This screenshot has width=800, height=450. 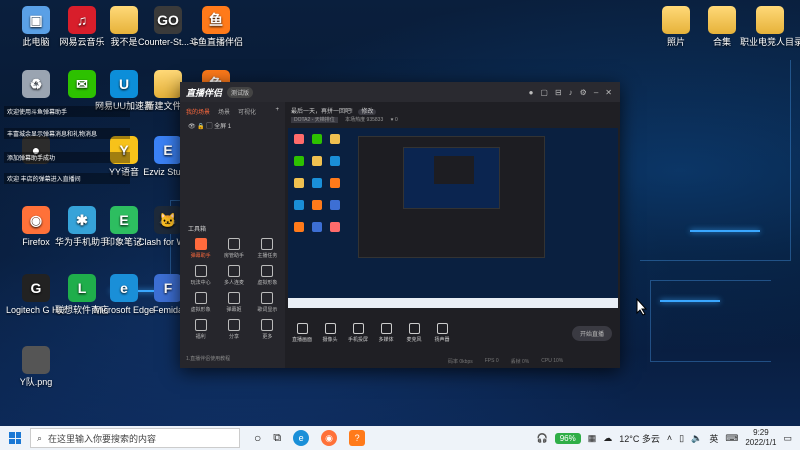 What do you see at coordinates (713, 438) in the screenshot?
I see `ime-indicator: 英` at bounding box center [713, 438].